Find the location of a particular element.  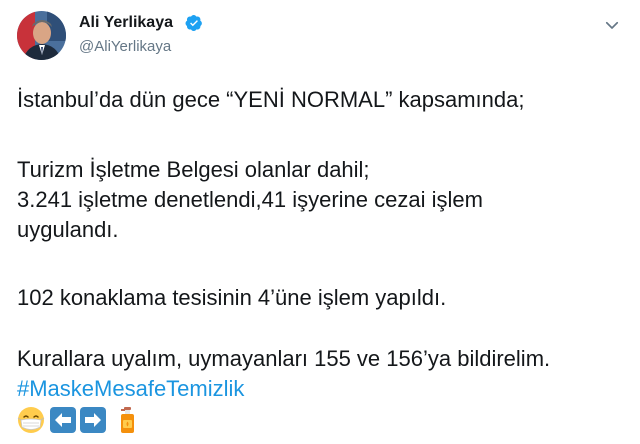

lotion-bottle-icon is located at coordinates (127, 420).